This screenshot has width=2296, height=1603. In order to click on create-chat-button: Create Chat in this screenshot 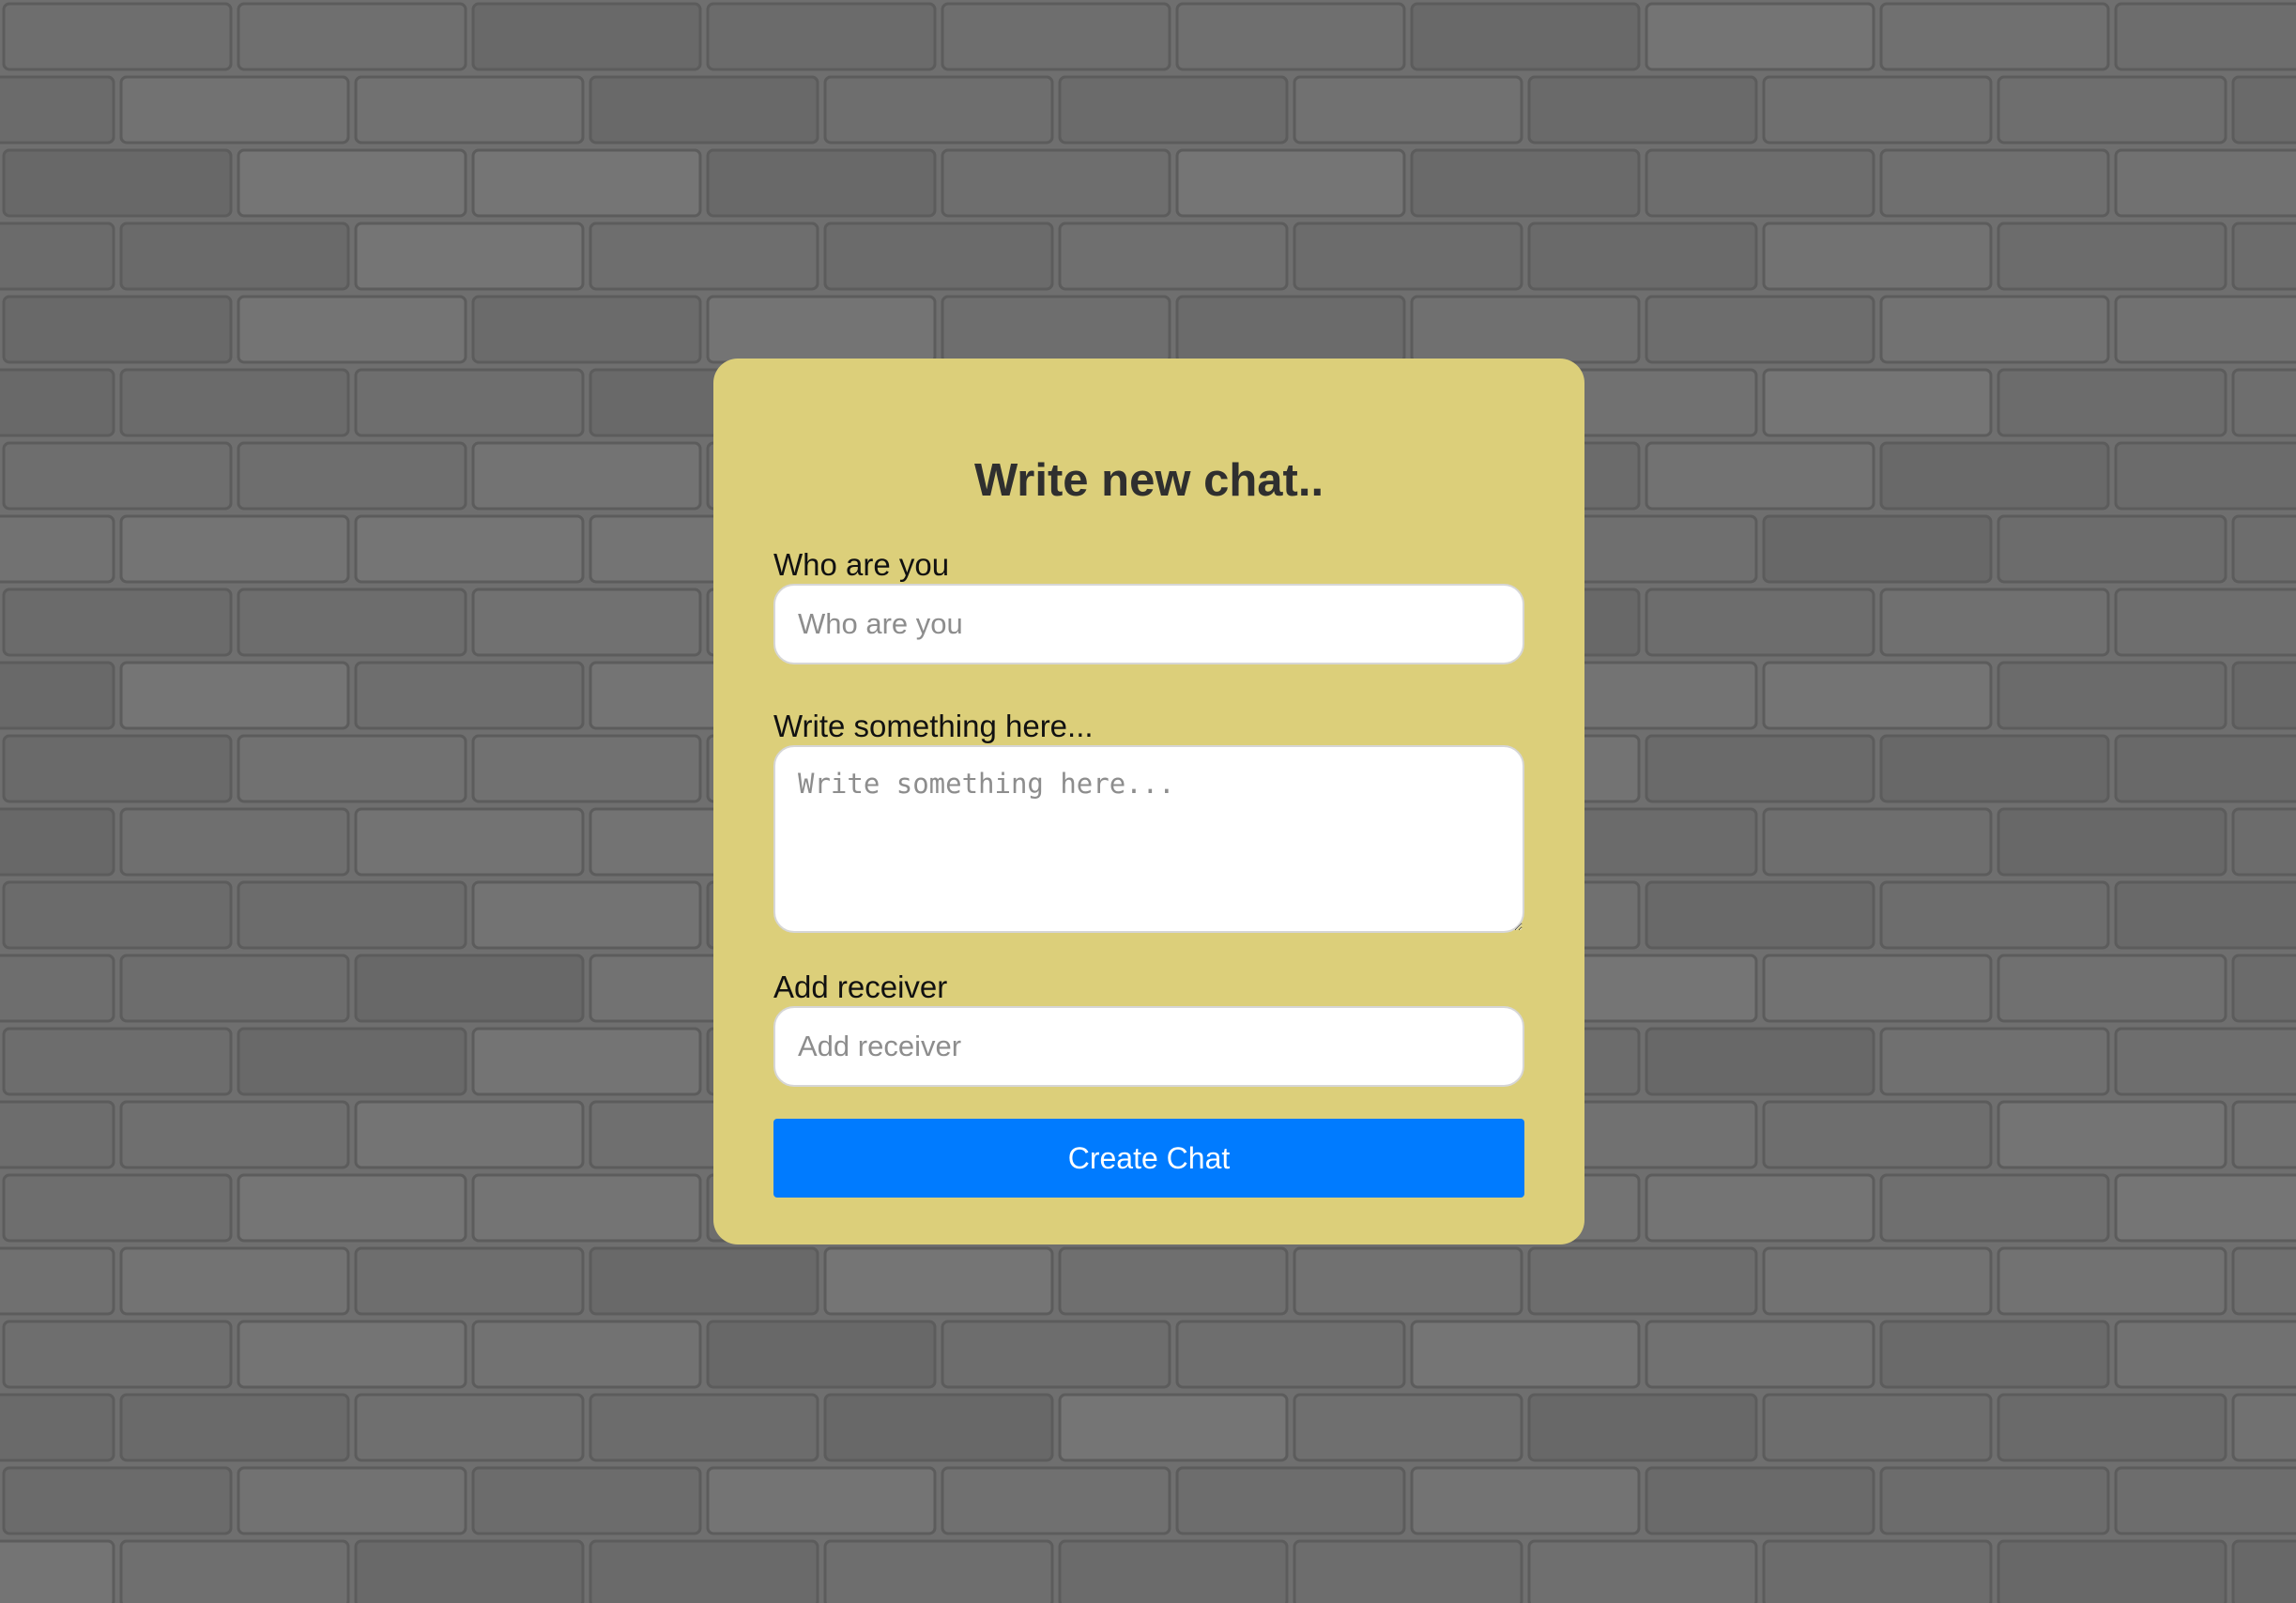, I will do `click(1148, 1158)`.